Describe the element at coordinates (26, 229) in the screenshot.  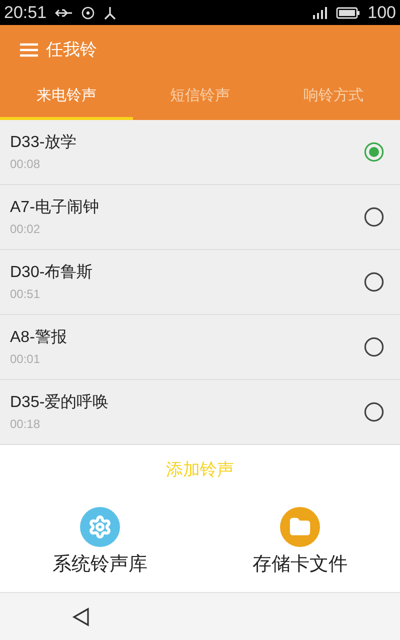
I see `ringtone-duration: 00:02` at that location.